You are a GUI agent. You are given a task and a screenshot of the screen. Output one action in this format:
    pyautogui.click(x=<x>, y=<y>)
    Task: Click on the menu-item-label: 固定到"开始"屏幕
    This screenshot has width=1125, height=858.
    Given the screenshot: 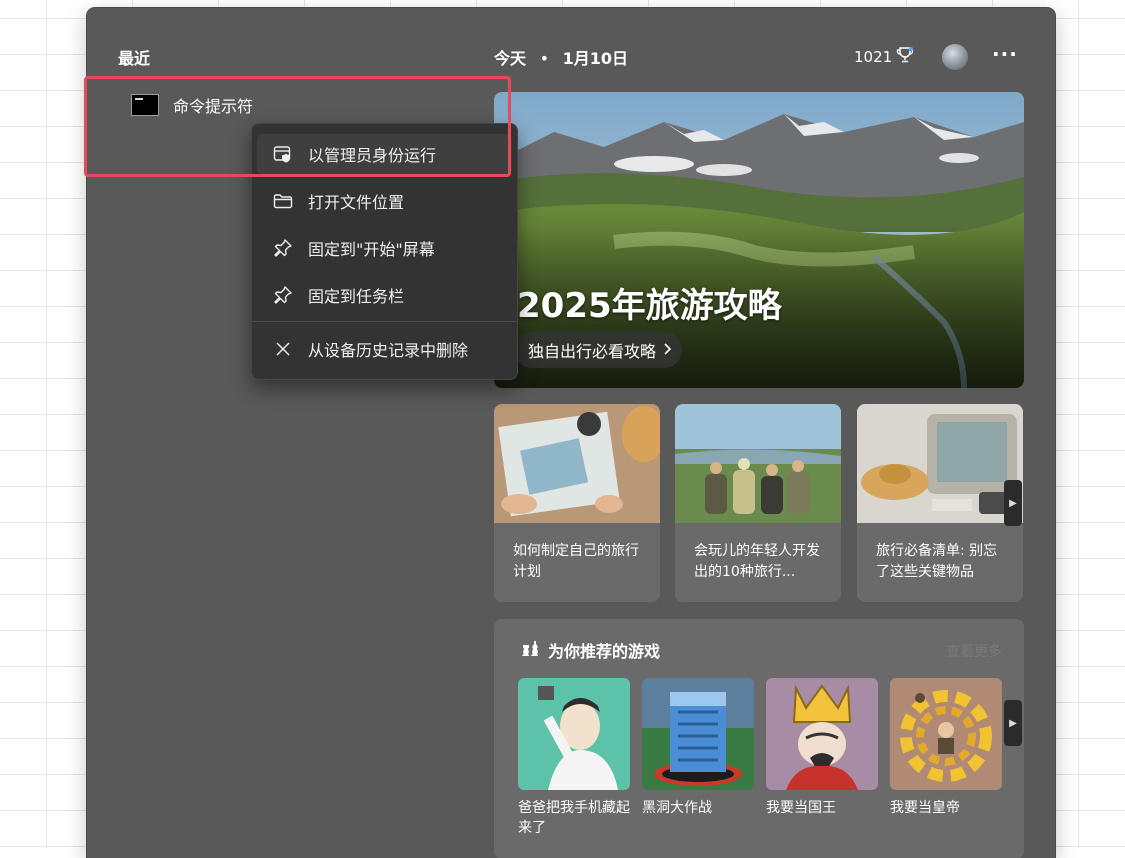 What is the action you would take?
    pyautogui.click(x=371, y=249)
    